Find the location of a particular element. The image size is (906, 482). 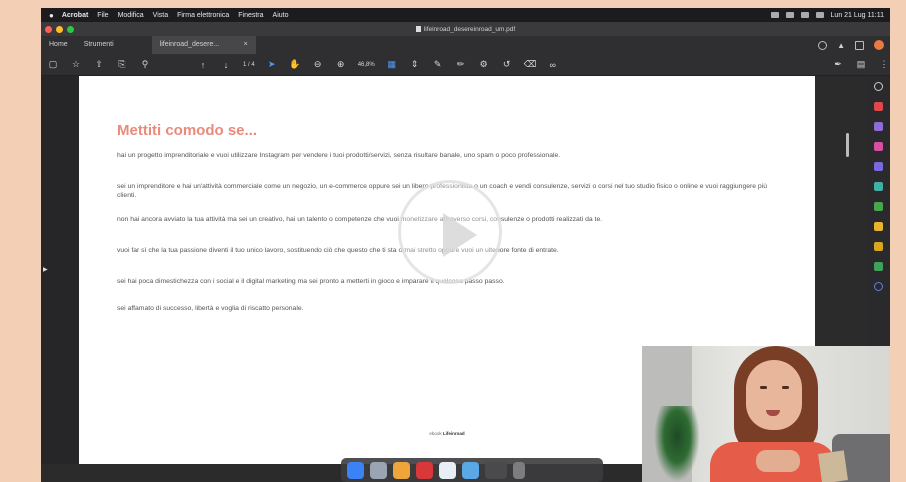

export-pdf-icon is located at coordinates (878, 106).